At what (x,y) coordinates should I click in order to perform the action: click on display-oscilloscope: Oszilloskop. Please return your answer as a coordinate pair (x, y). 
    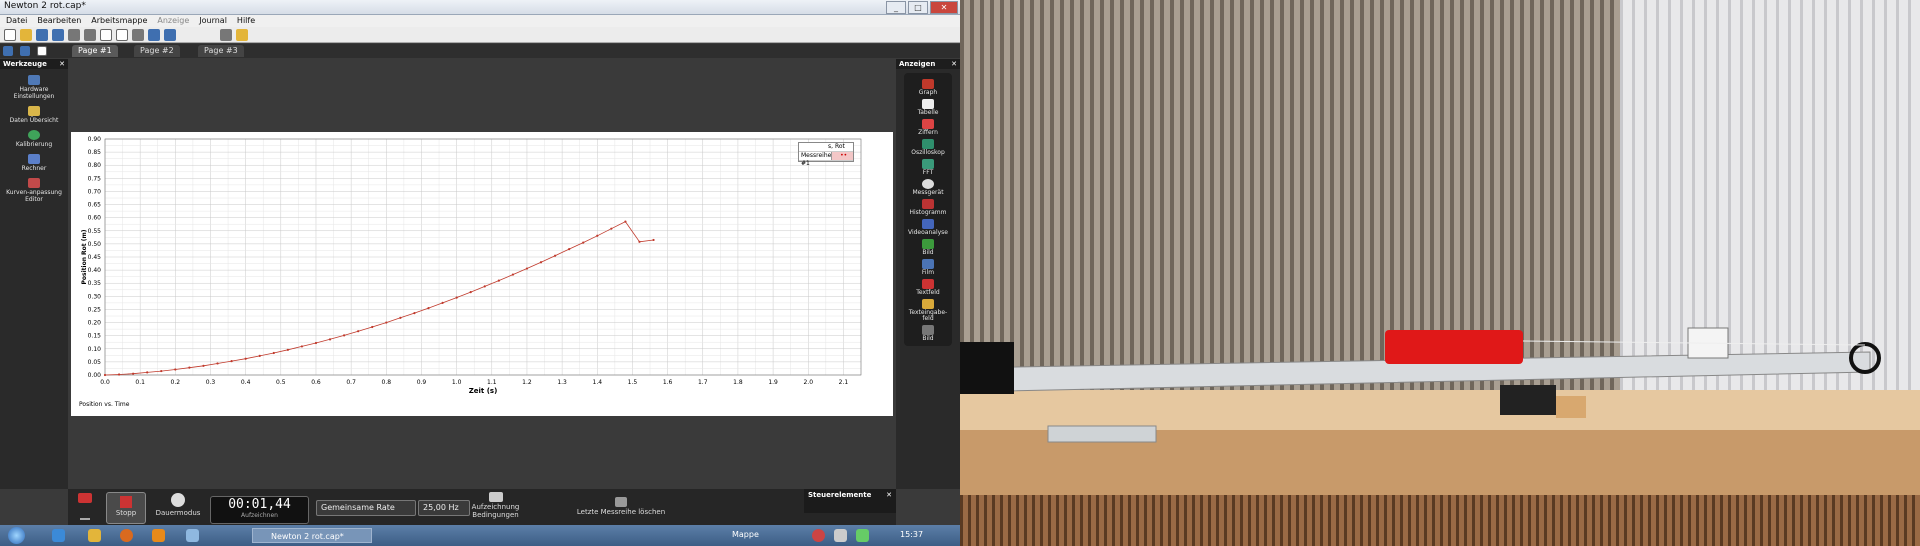
    Looking at the image, I should click on (928, 147).